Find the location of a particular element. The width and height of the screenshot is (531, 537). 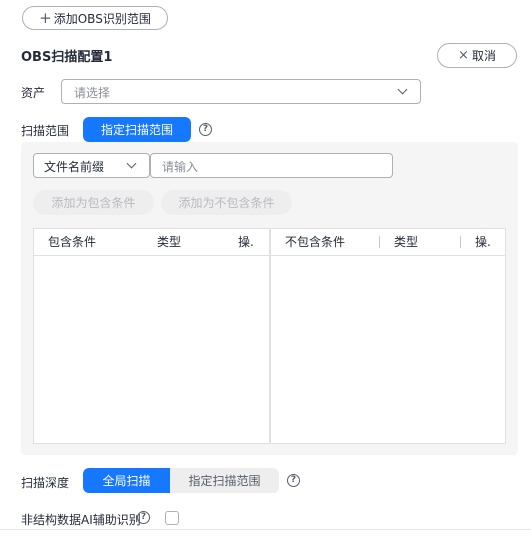

add-include-button: 添加为包含条件 is located at coordinates (93, 202).